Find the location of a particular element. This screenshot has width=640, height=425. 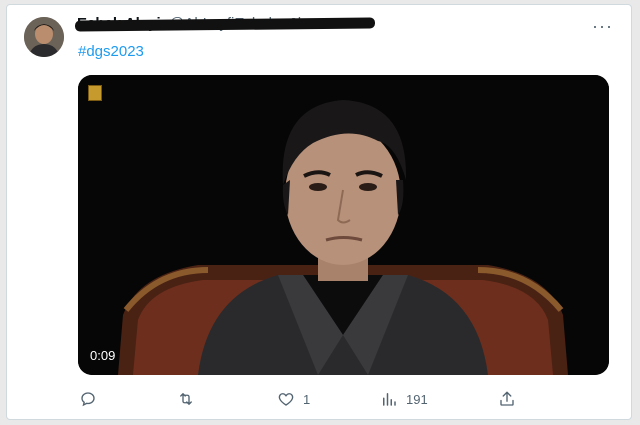

reply-icon is located at coordinates (88, 399).